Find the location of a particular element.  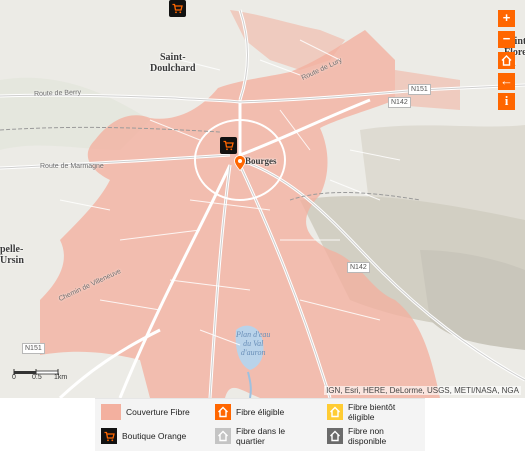

scale-bar is located at coordinates (36, 372).